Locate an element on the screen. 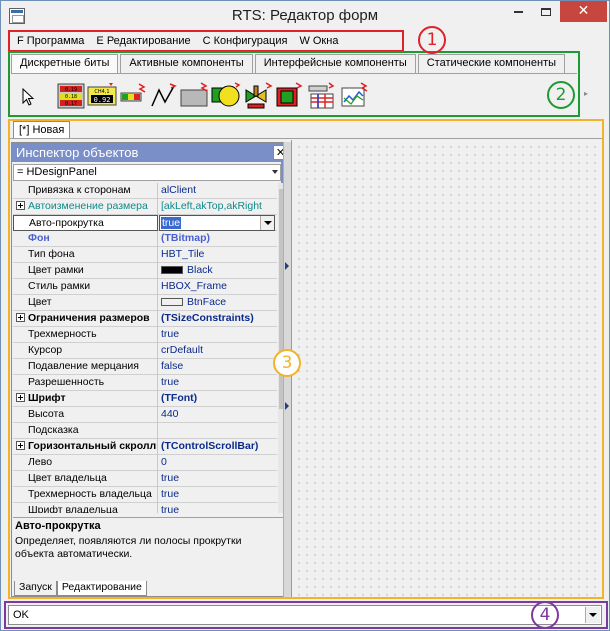  valve-icon is located at coordinates (258, 95).